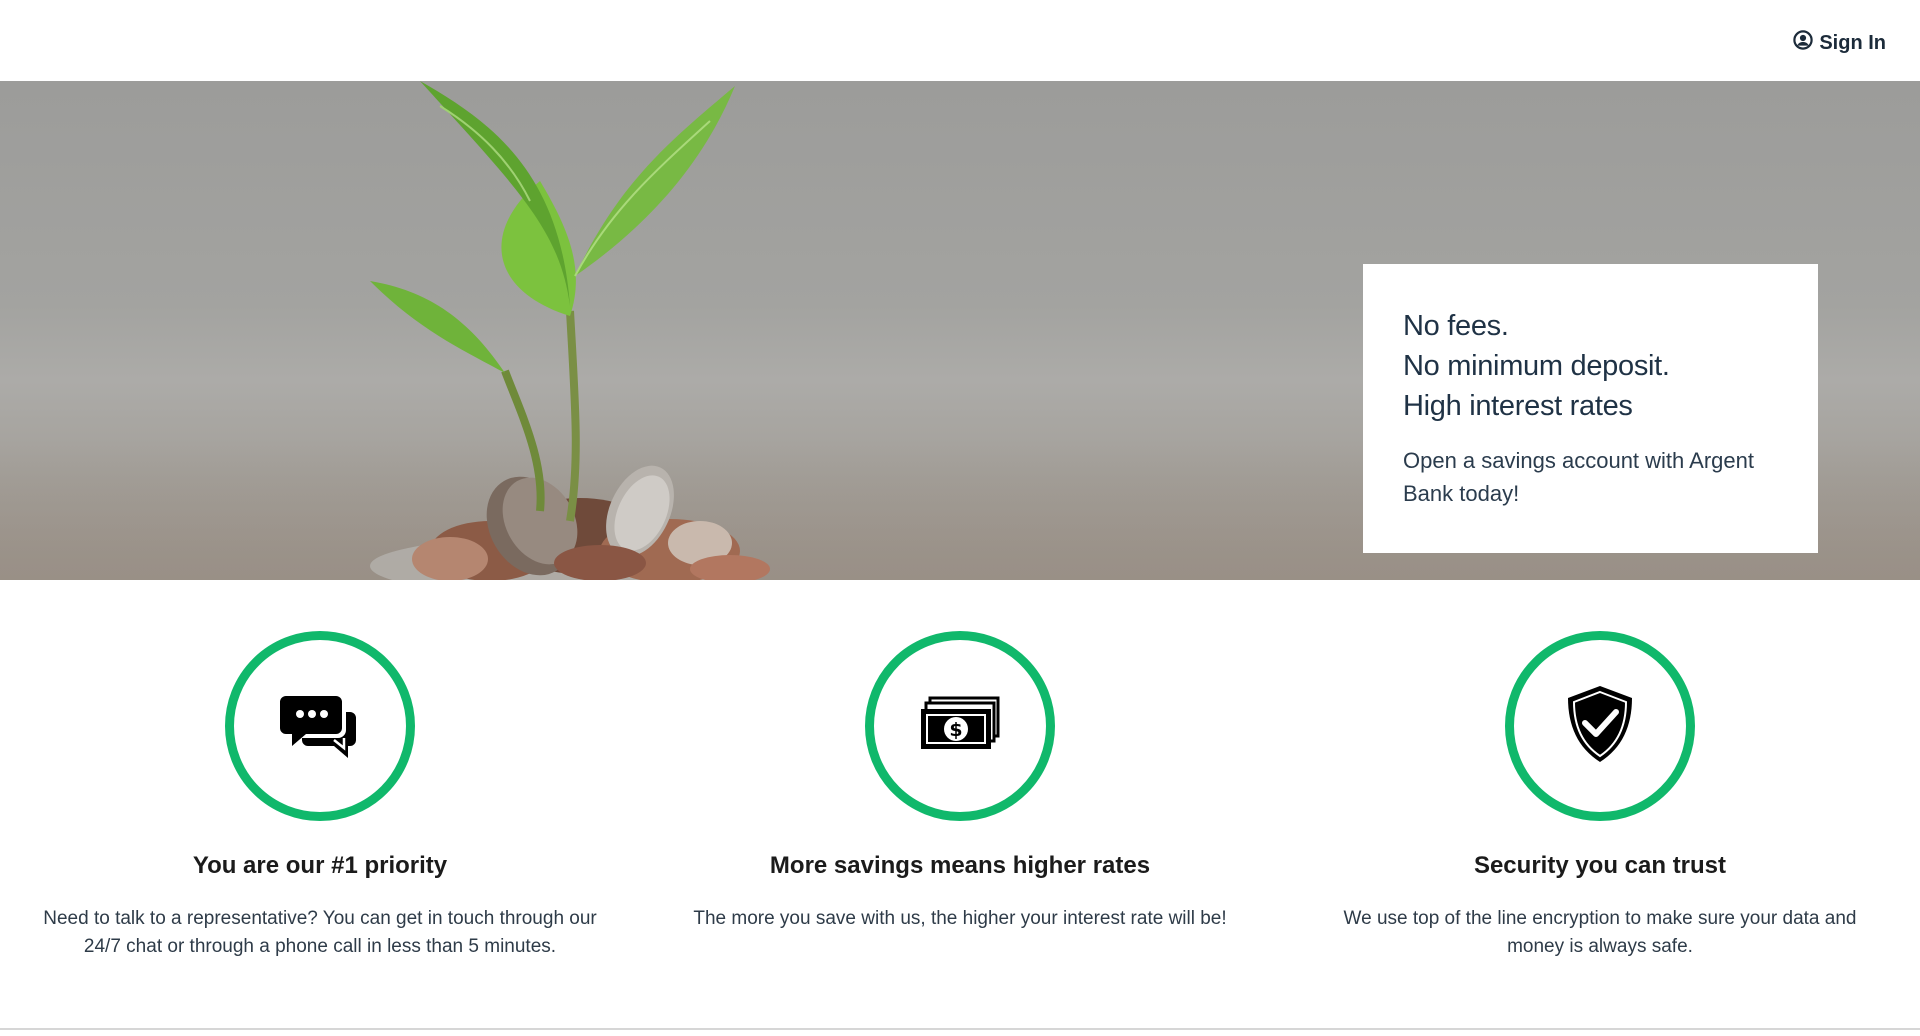 This screenshot has height=1036, width=1920. I want to click on chat-icon, so click(320, 726).